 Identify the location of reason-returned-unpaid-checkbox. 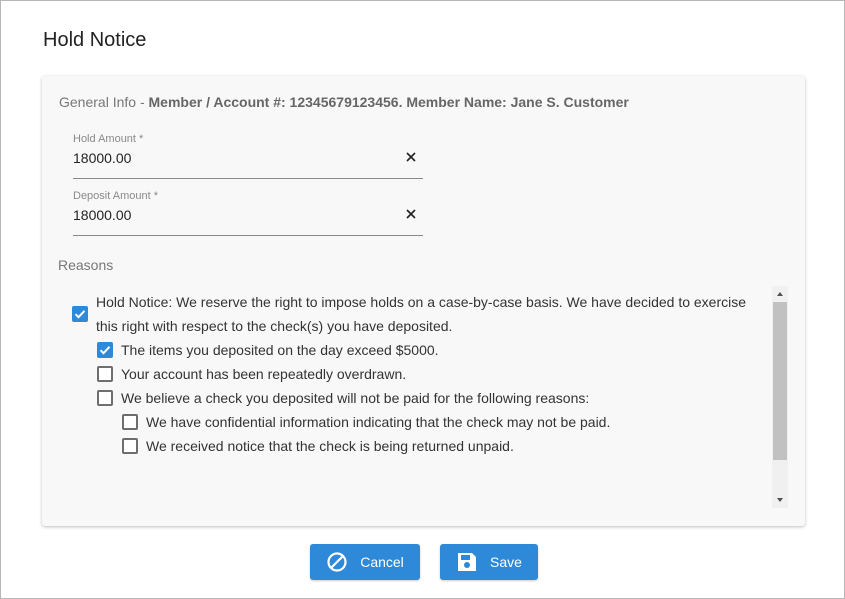
(130, 446).